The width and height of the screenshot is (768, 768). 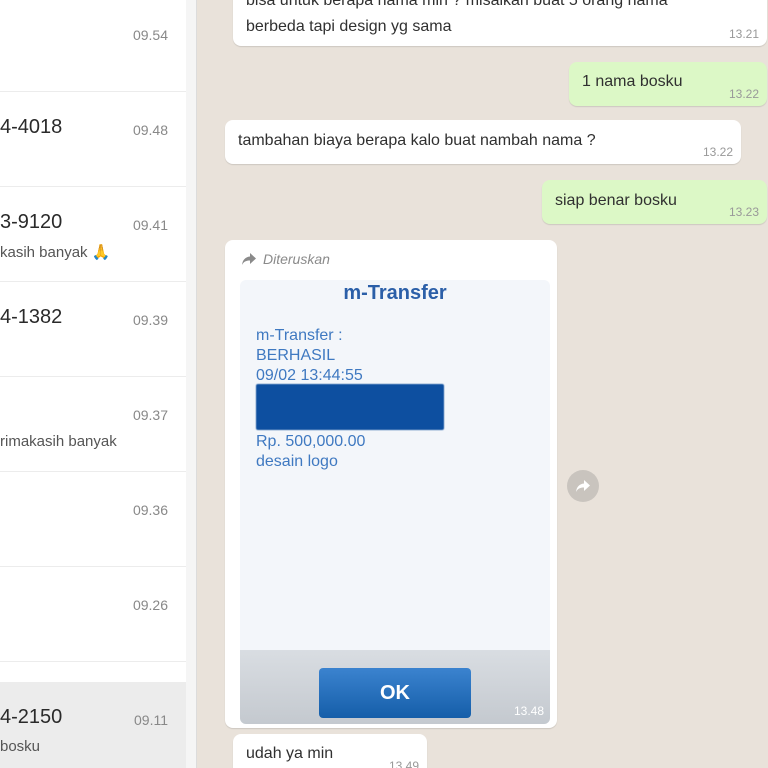 What do you see at coordinates (20, 746) in the screenshot?
I see `chat-preview: bosku` at bounding box center [20, 746].